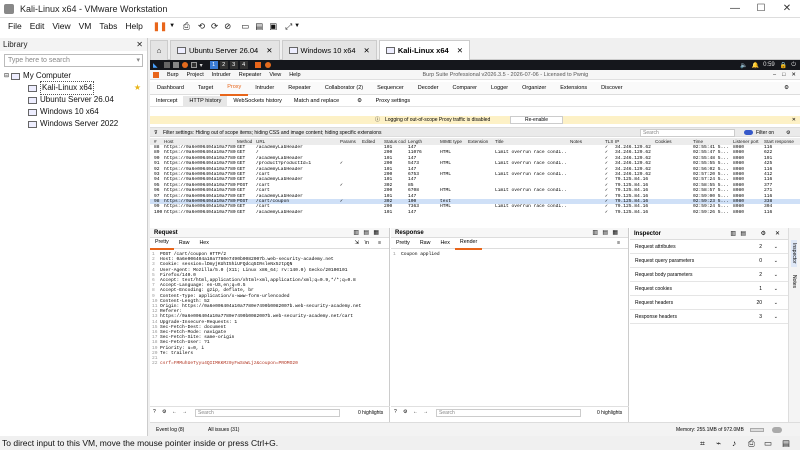 Image resolution: width=800 pixels, height=450 pixels. I want to click on close-library-icon: ✕, so click(139, 44).